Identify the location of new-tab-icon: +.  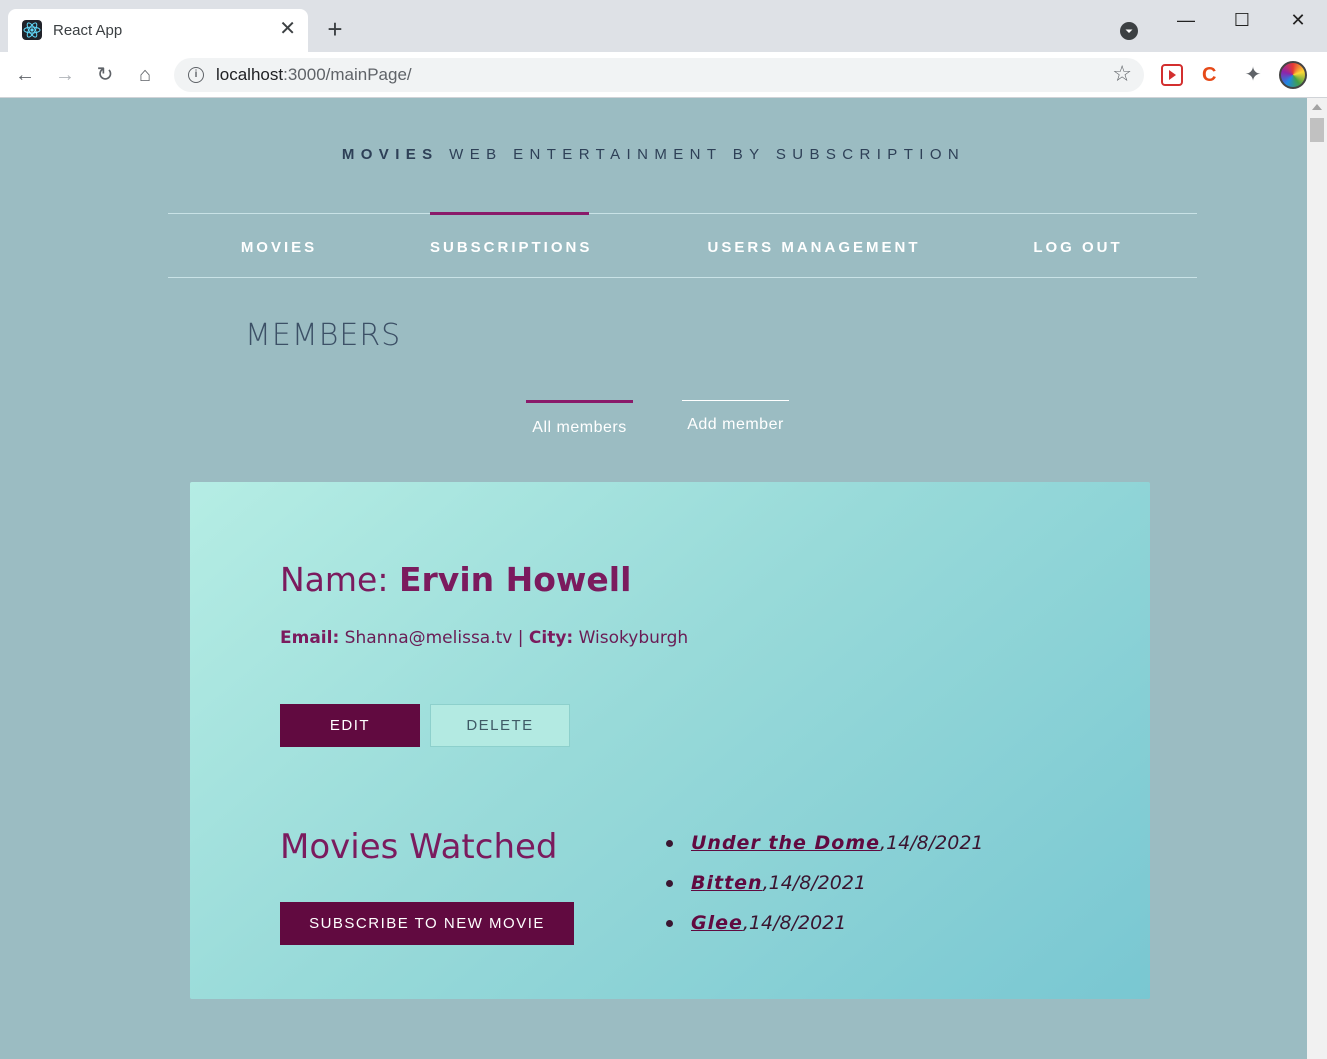
(335, 29).